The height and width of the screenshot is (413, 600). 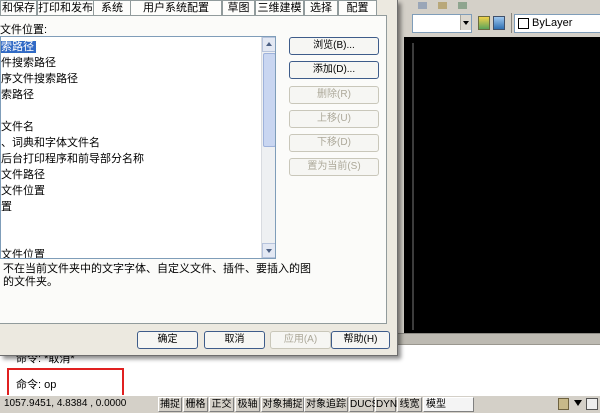 I want to click on toggle-snap: 捕捉, so click(x=170, y=404).